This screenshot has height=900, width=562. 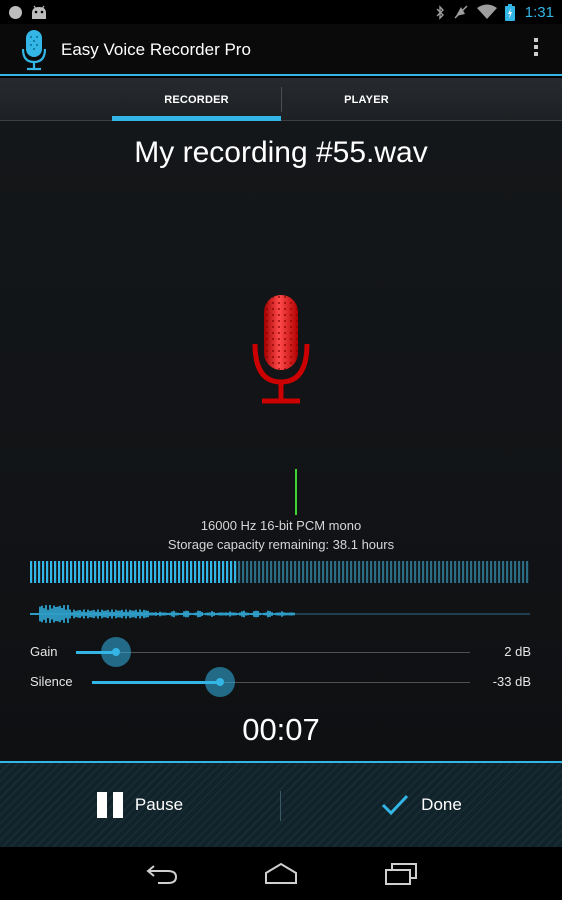 I want to click on recent-apps-icon, so click(x=401, y=874).